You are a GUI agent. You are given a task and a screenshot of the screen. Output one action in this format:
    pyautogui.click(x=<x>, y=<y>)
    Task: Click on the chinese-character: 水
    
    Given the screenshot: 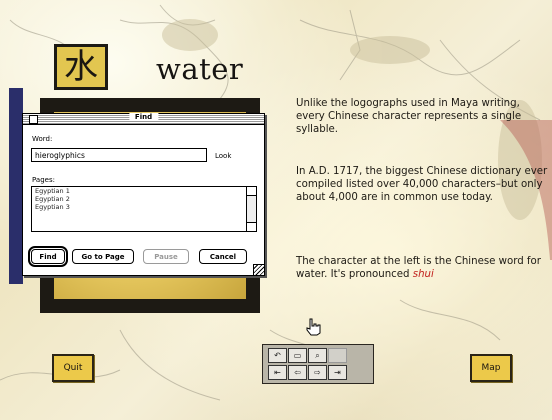 What is the action you would take?
    pyautogui.click(x=81, y=67)
    